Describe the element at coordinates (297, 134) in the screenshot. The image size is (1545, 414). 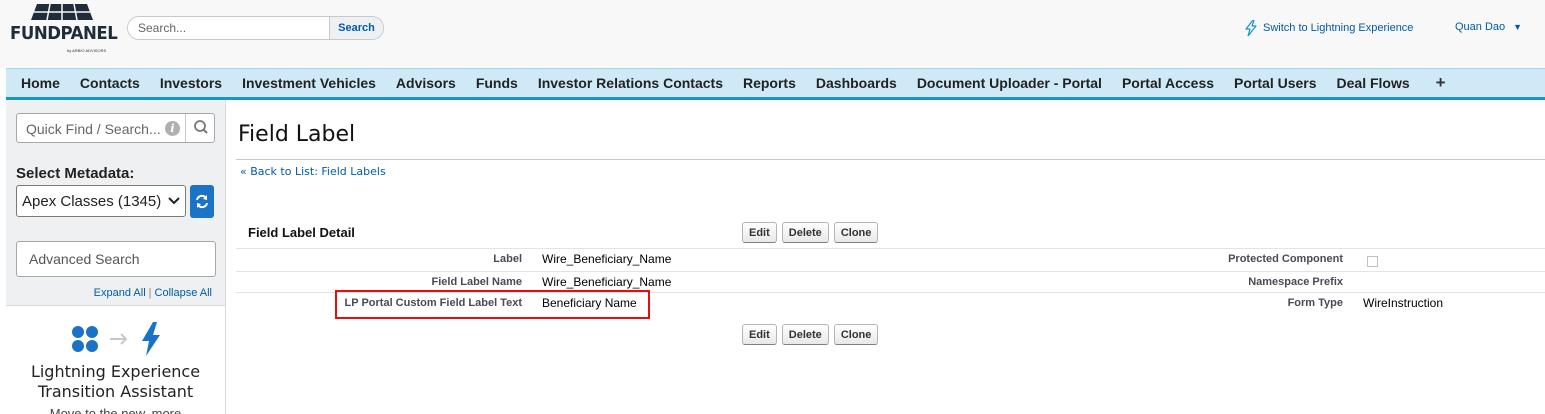
I see `page-title: Field Label` at that location.